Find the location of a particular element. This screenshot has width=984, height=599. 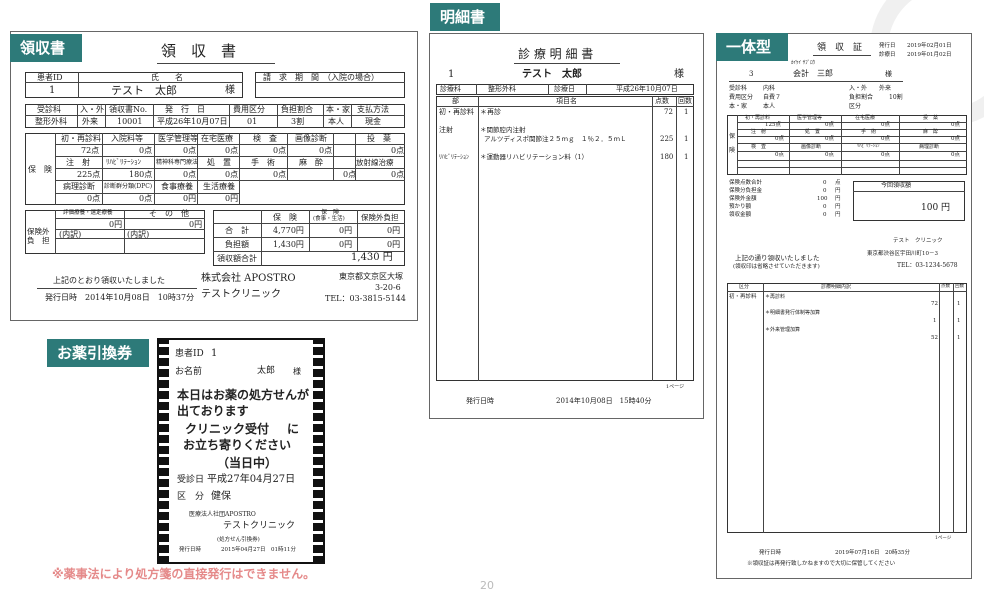

receipt-g3h-2: 食事療養 is located at coordinates (177, 186).